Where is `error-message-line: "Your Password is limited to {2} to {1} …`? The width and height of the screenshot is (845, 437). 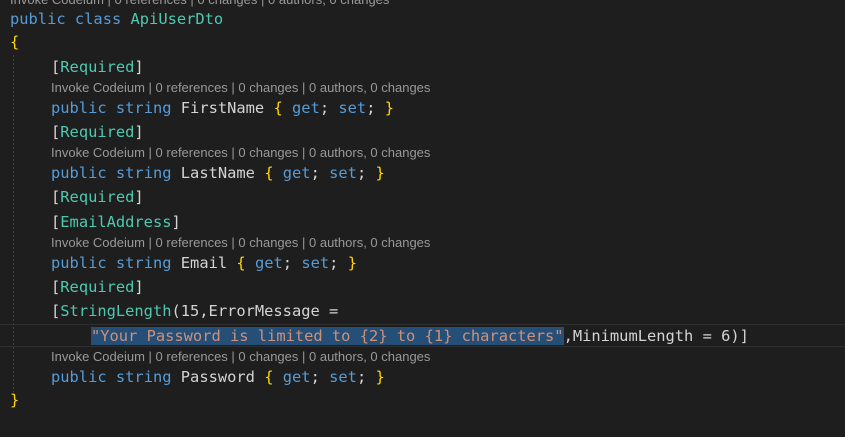
error-message-line: "Your Password is limited to {2} to {1} … is located at coordinates (420, 336).